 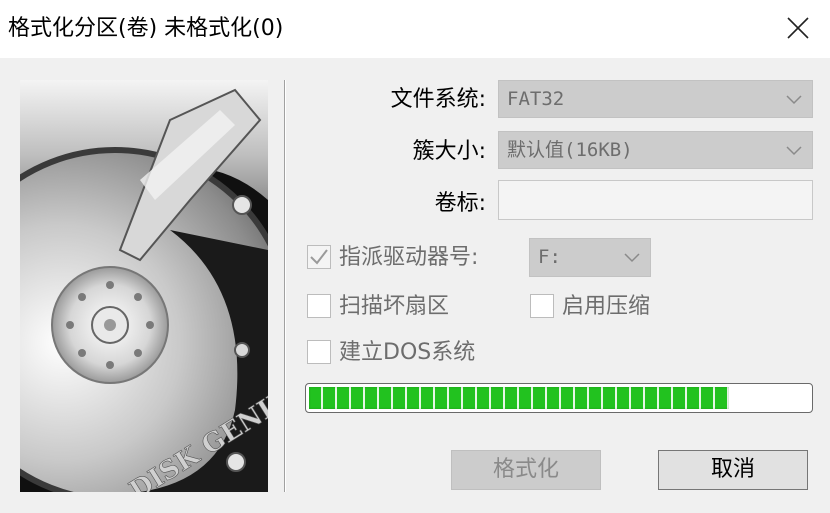 I want to click on cluster-size-value: 默认值(16KB), so click(x=570, y=150).